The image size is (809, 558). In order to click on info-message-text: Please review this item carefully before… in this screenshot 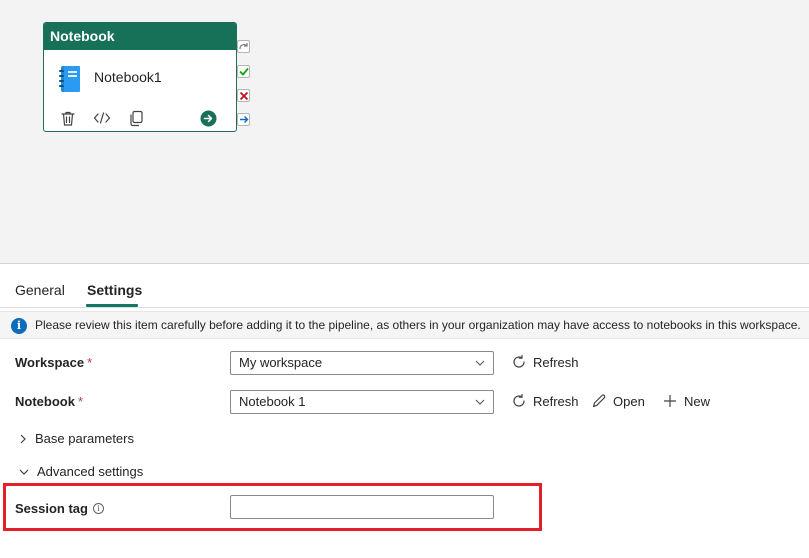, I will do `click(418, 325)`.